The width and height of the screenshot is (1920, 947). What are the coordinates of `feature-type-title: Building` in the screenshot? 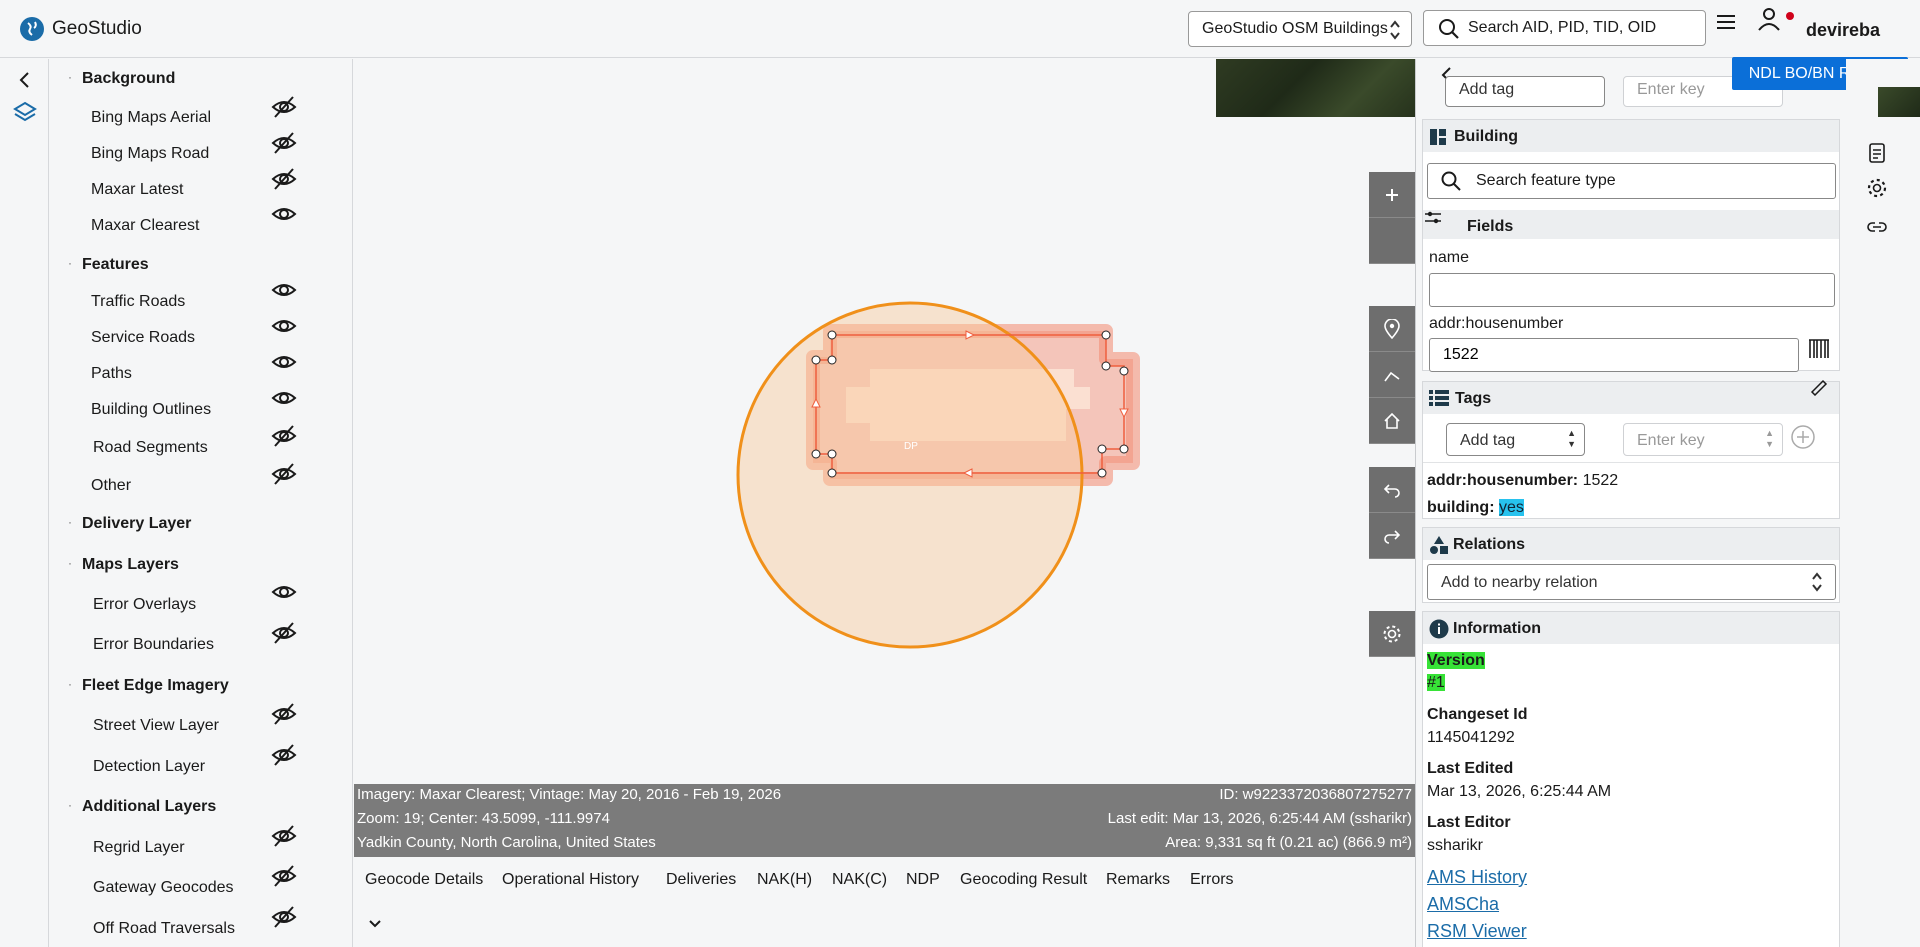 It's located at (1486, 136).